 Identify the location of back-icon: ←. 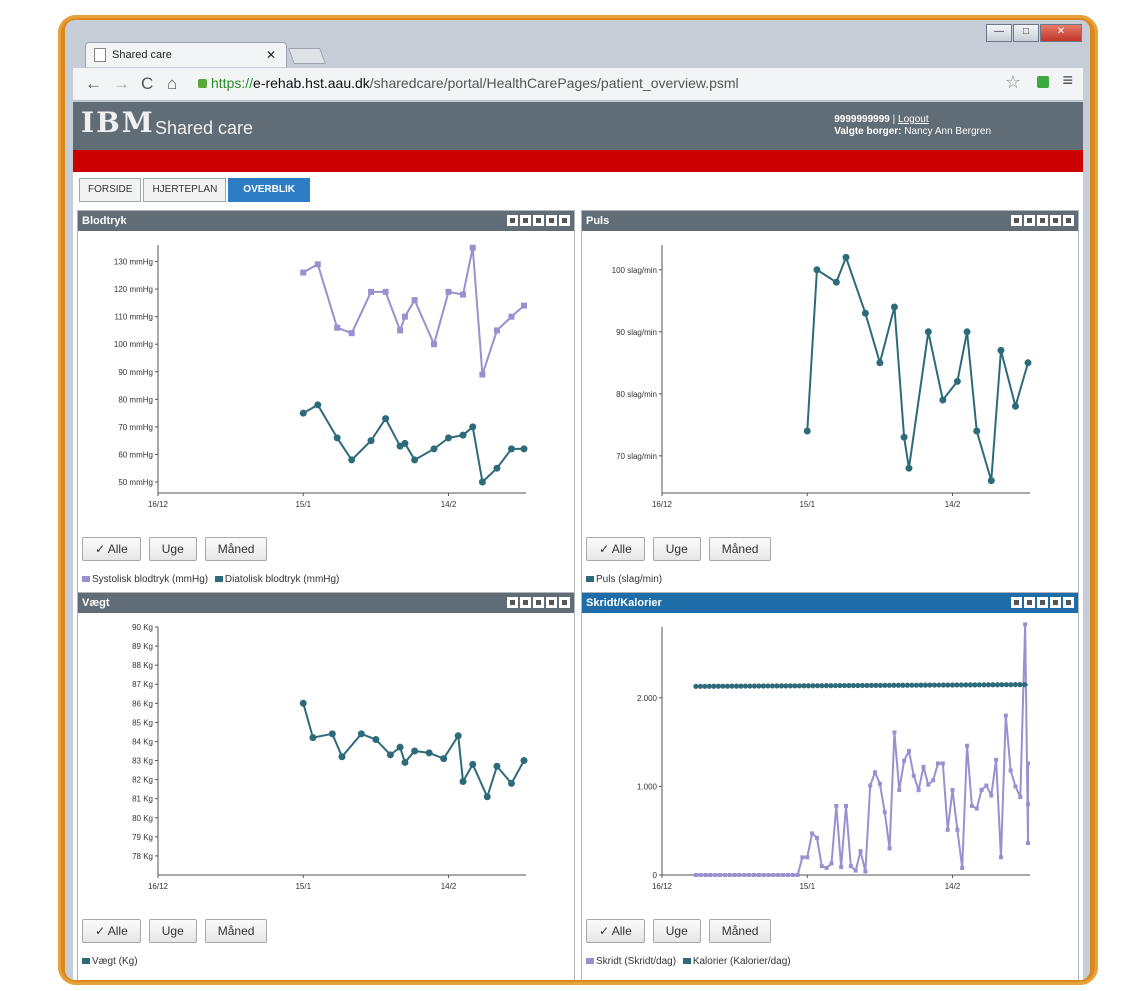
(93, 84).